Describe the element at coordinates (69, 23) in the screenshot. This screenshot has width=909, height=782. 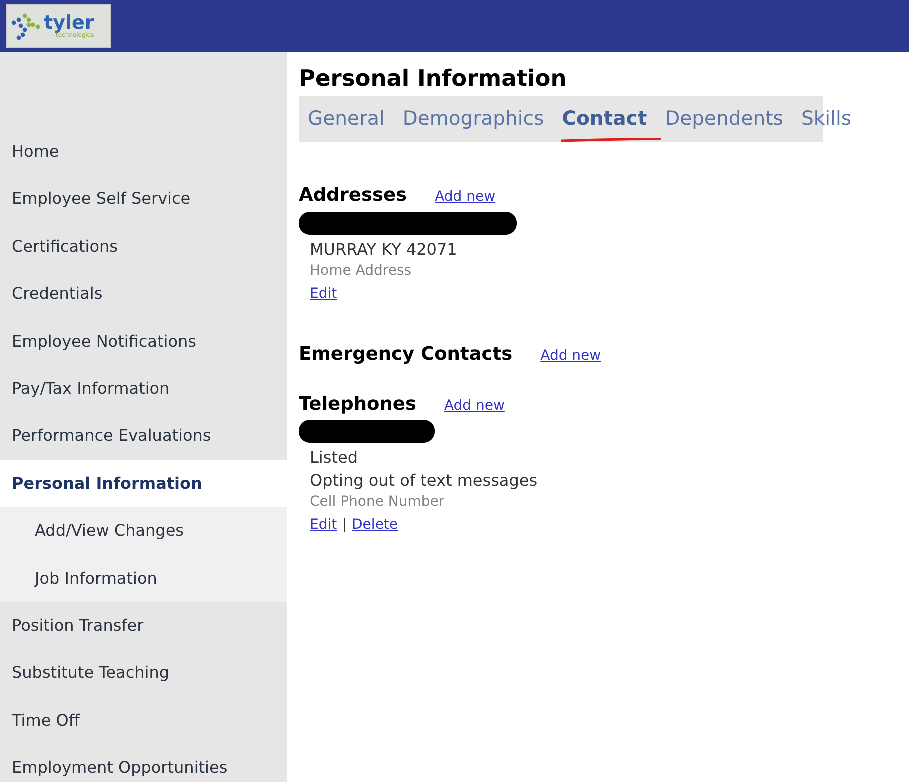
I see `logo-wordmark: tyler` at that location.